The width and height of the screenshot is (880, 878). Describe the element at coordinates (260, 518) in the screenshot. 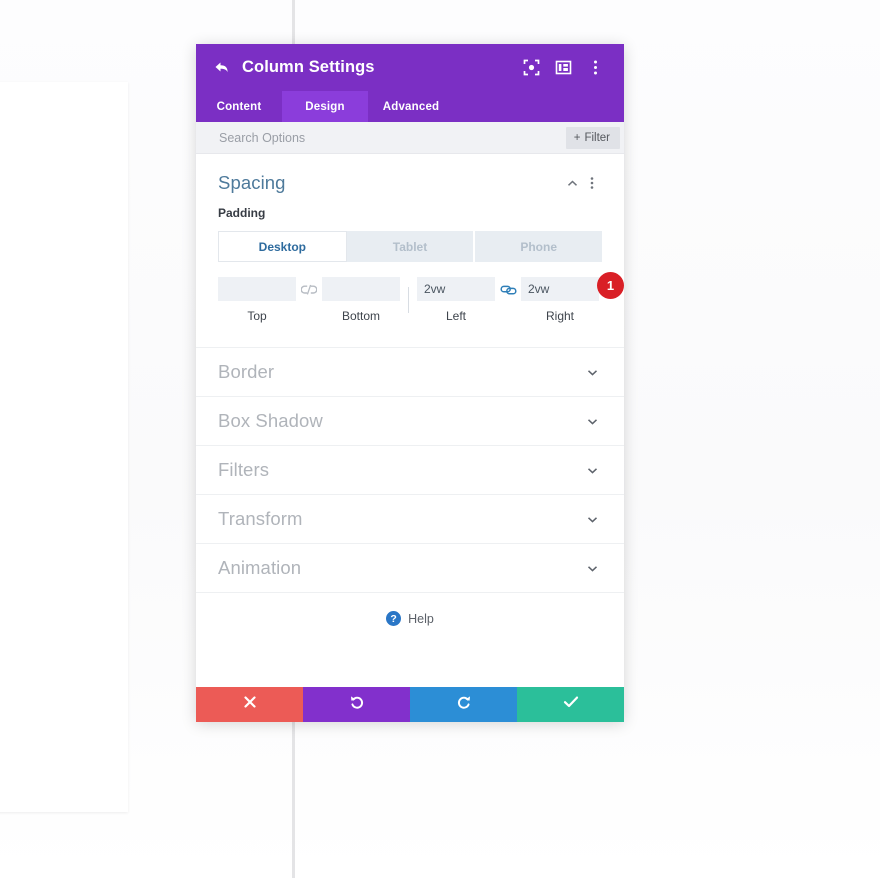

I see `section-transform-label: Transform` at that location.